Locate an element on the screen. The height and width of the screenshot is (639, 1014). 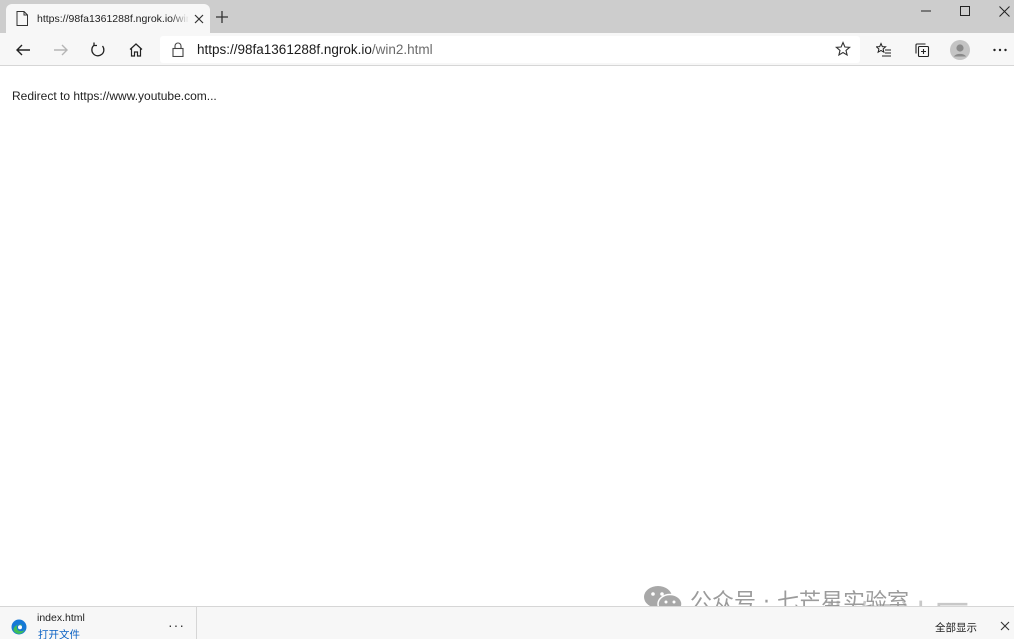
favorites-icon is located at coordinates (883, 49).